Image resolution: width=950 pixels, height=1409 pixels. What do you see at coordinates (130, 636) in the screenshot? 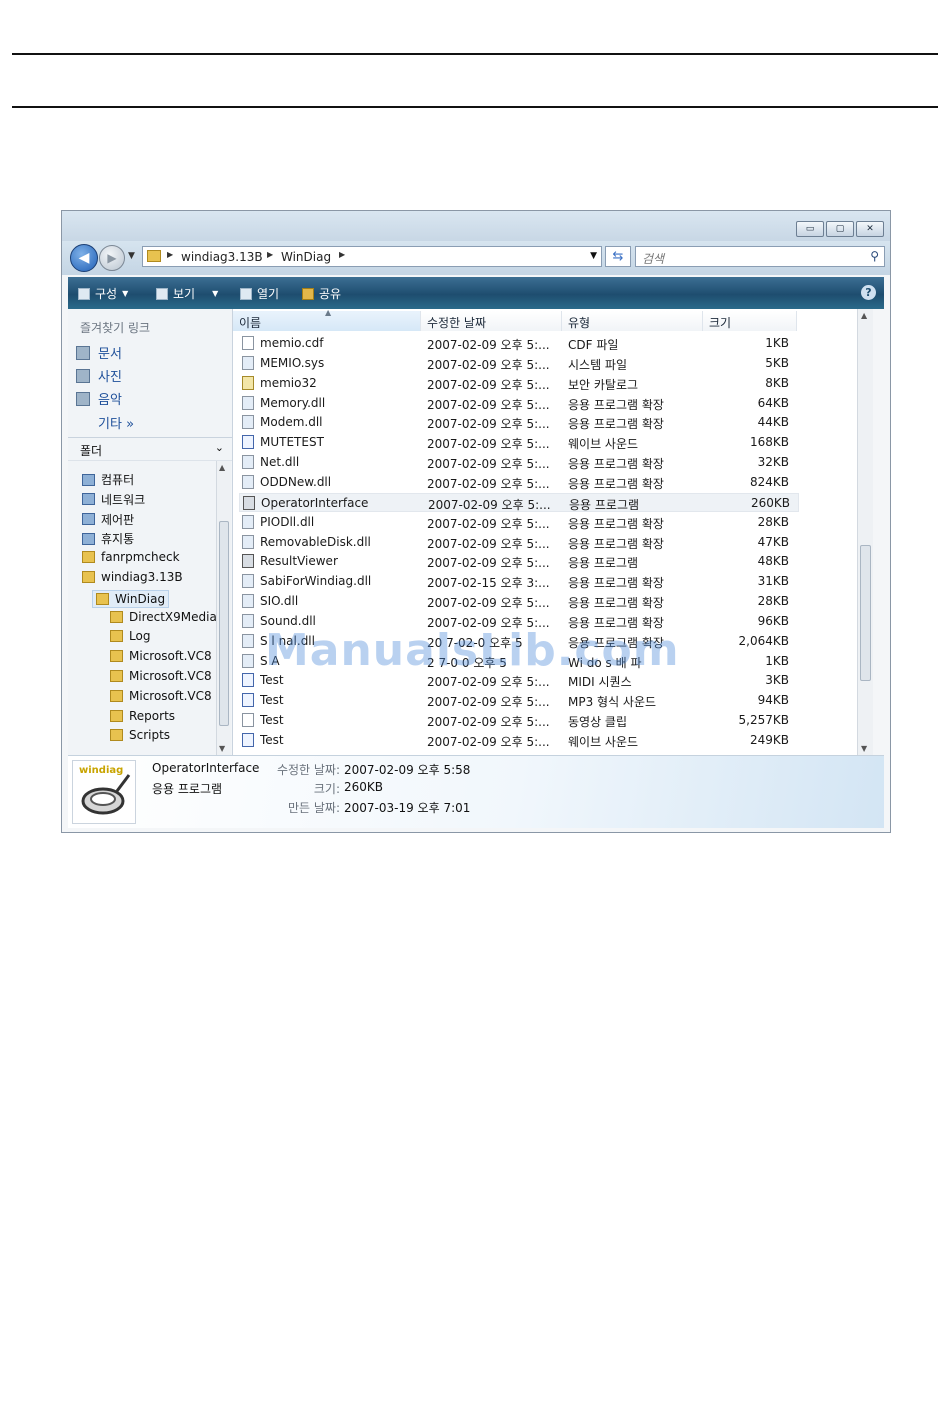
I see `tree-item: Log` at bounding box center [130, 636].